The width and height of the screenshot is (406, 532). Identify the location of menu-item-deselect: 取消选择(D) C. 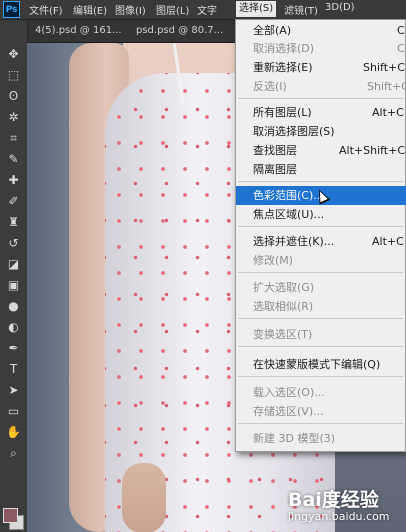
(321, 48).